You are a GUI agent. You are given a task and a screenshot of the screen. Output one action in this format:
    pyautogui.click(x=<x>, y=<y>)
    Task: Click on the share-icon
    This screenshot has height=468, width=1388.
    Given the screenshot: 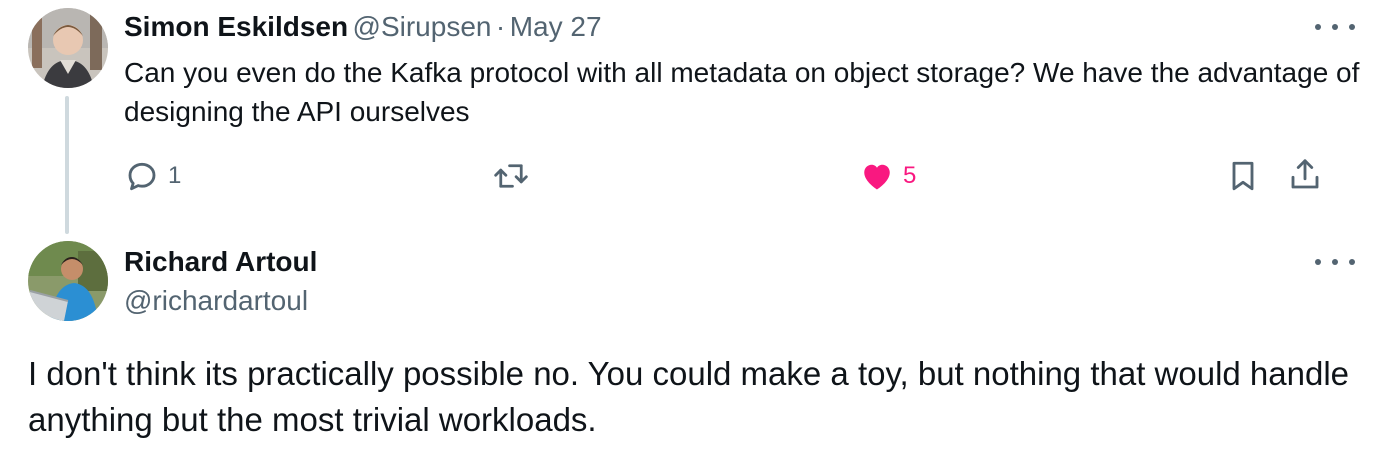 What is the action you would take?
    pyautogui.click(x=1305, y=175)
    